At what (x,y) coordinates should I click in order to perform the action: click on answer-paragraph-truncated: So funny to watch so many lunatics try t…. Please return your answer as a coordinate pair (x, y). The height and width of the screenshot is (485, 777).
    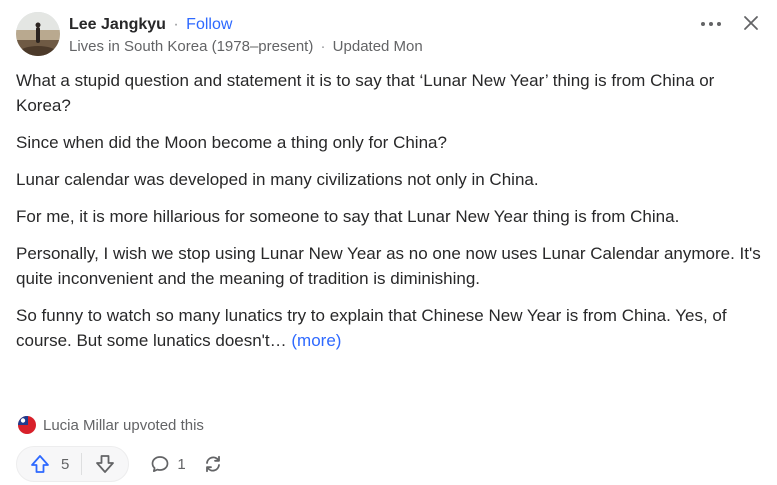
    Looking at the image, I should click on (391, 328).